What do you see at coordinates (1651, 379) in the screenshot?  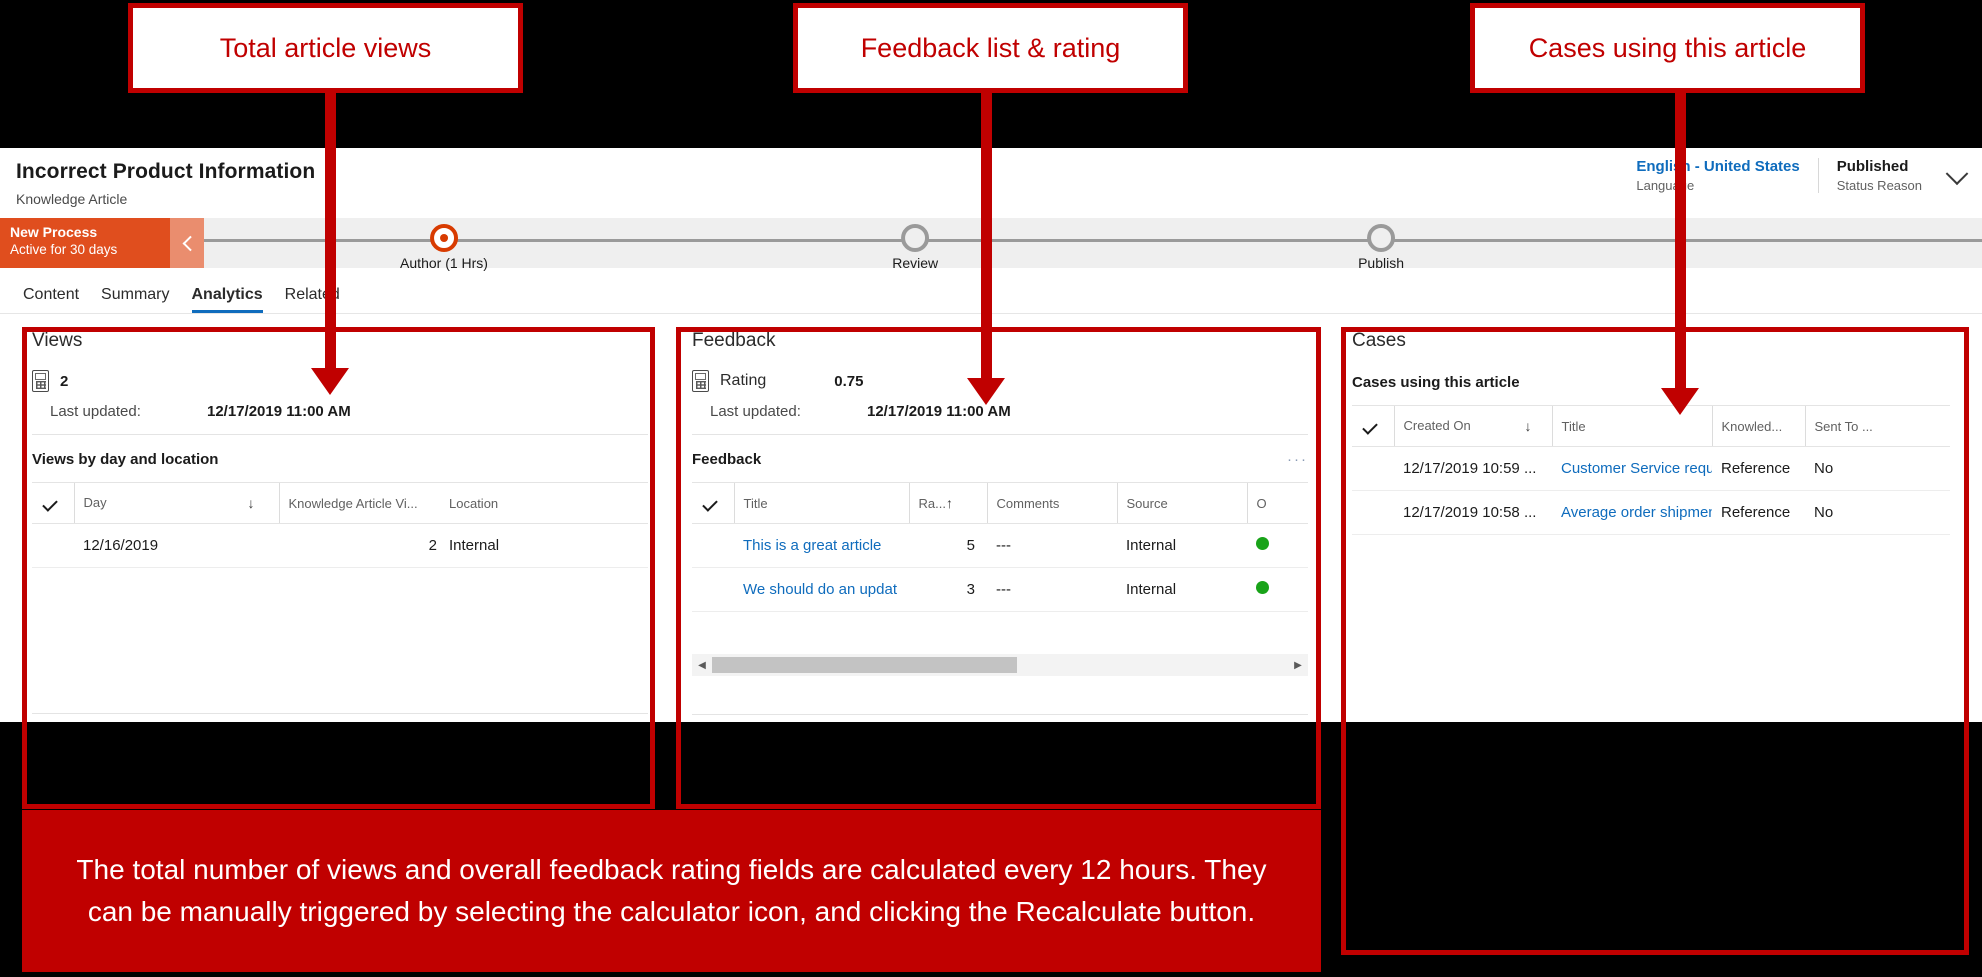 I see `cases-grid-header: Cases using this article` at bounding box center [1651, 379].